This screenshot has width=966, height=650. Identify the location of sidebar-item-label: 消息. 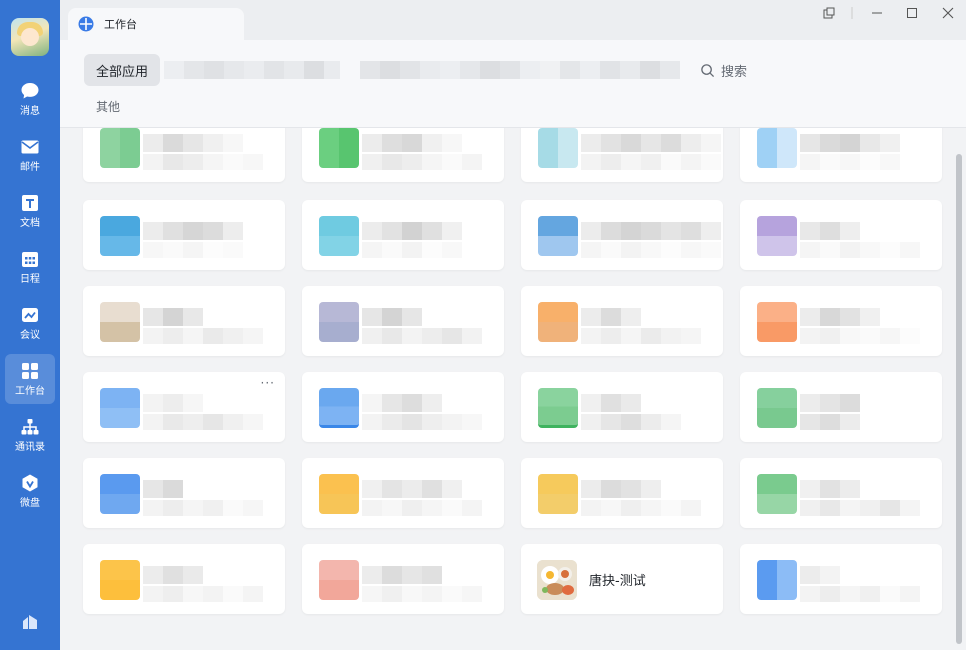
(30, 111).